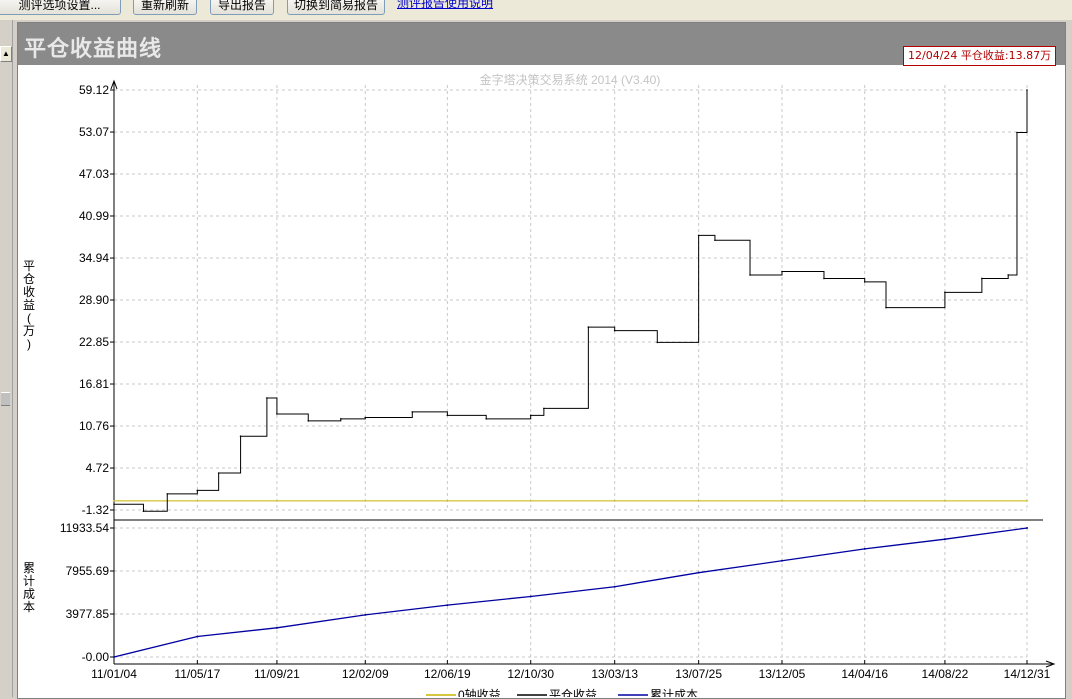  Describe the element at coordinates (674, 692) in the screenshot. I see `legend-label: 累计成本` at that location.